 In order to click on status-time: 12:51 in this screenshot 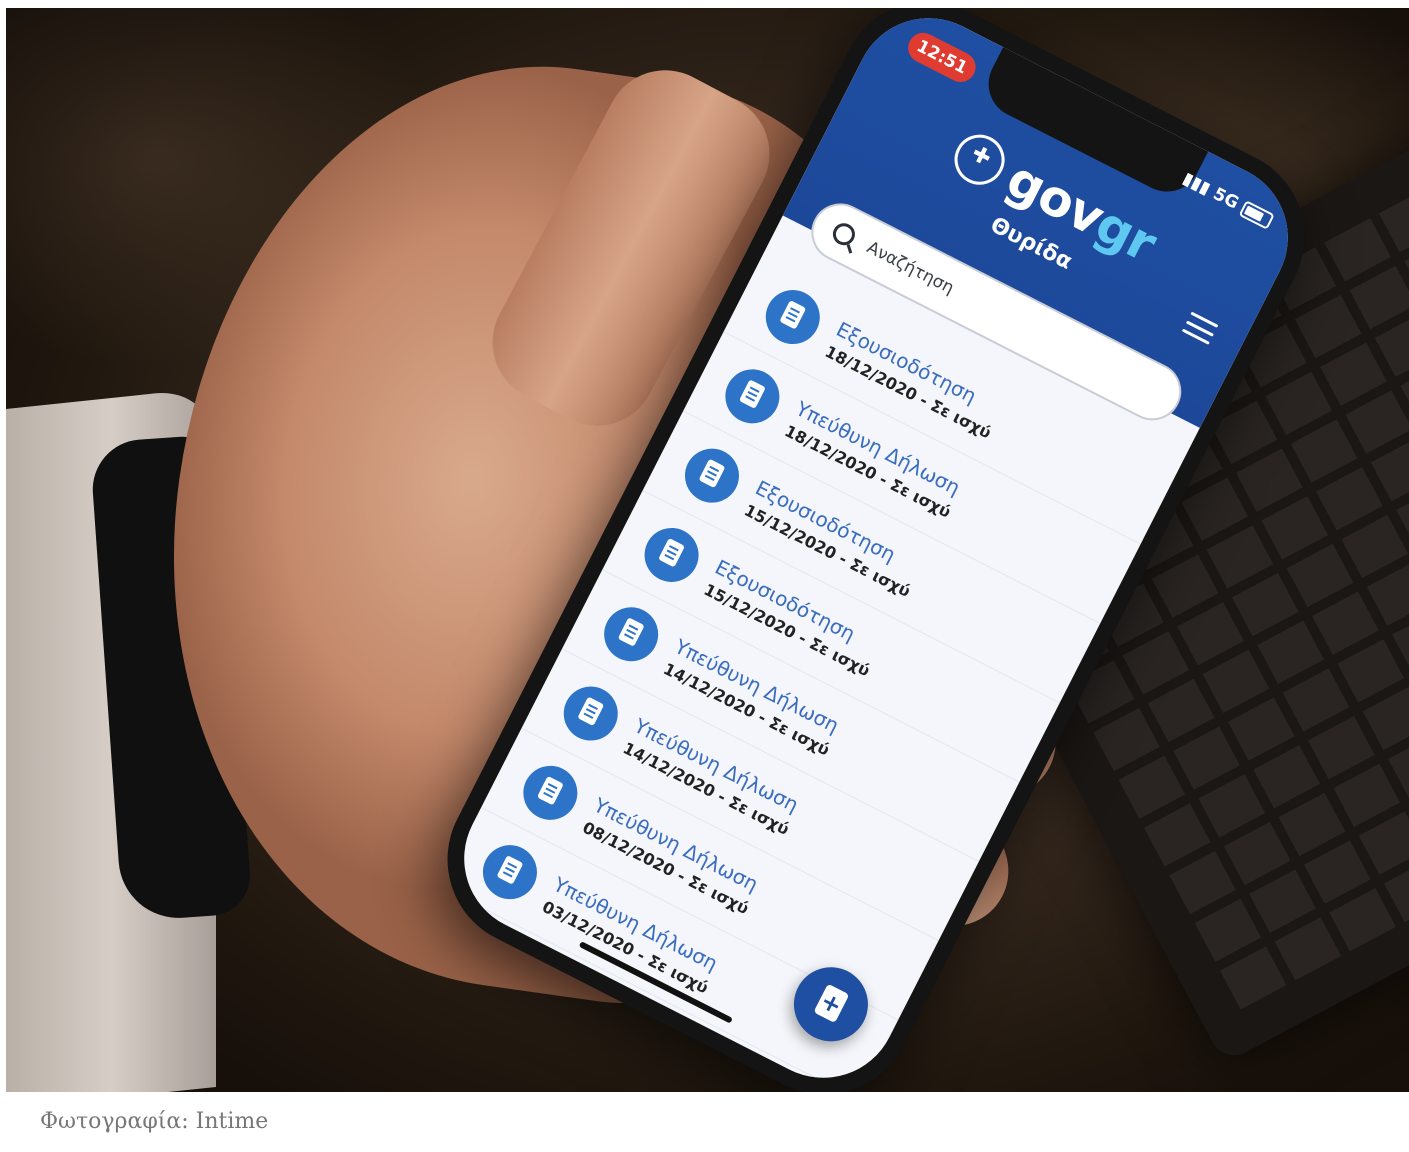, I will do `click(942, 57)`.